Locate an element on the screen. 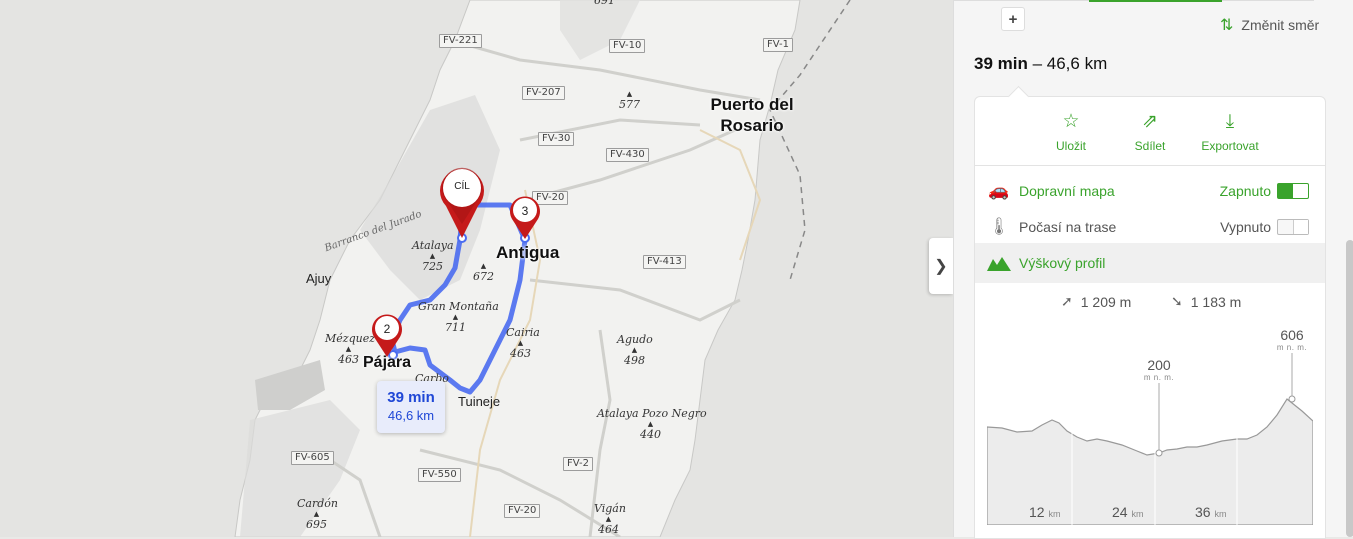 This screenshot has height=539, width=1353. change-direction-button: ⇅ Změnit směr is located at coordinates (1269, 25).